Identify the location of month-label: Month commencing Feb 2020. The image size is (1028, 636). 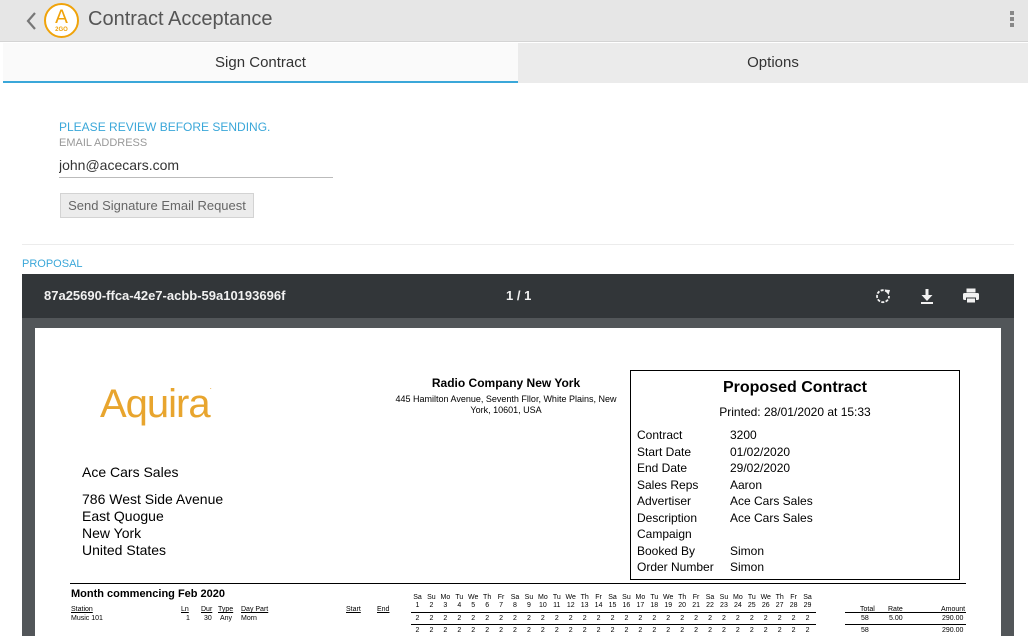
(148, 594).